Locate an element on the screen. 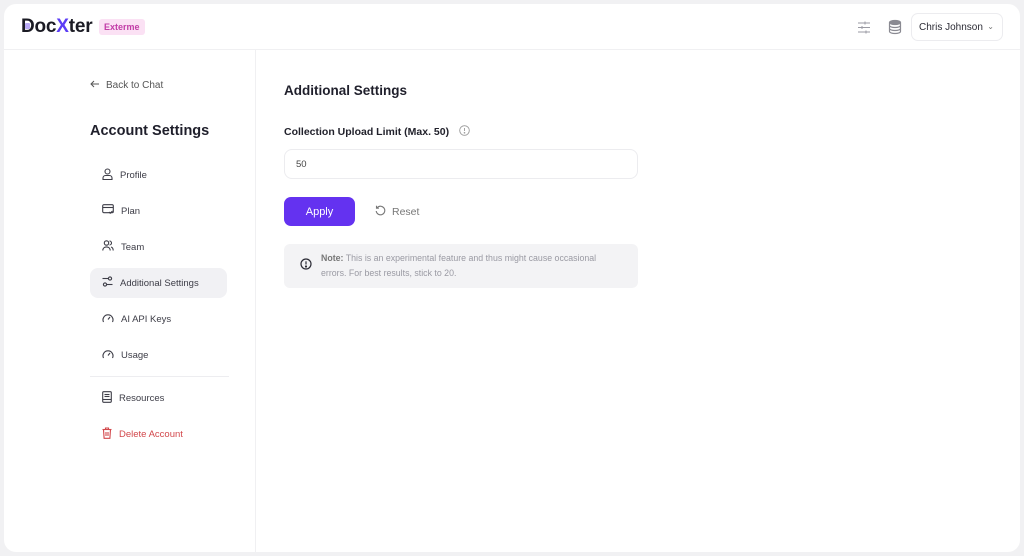  user-menu-dropdown: Chris Johnson ⌄ is located at coordinates (957, 27).